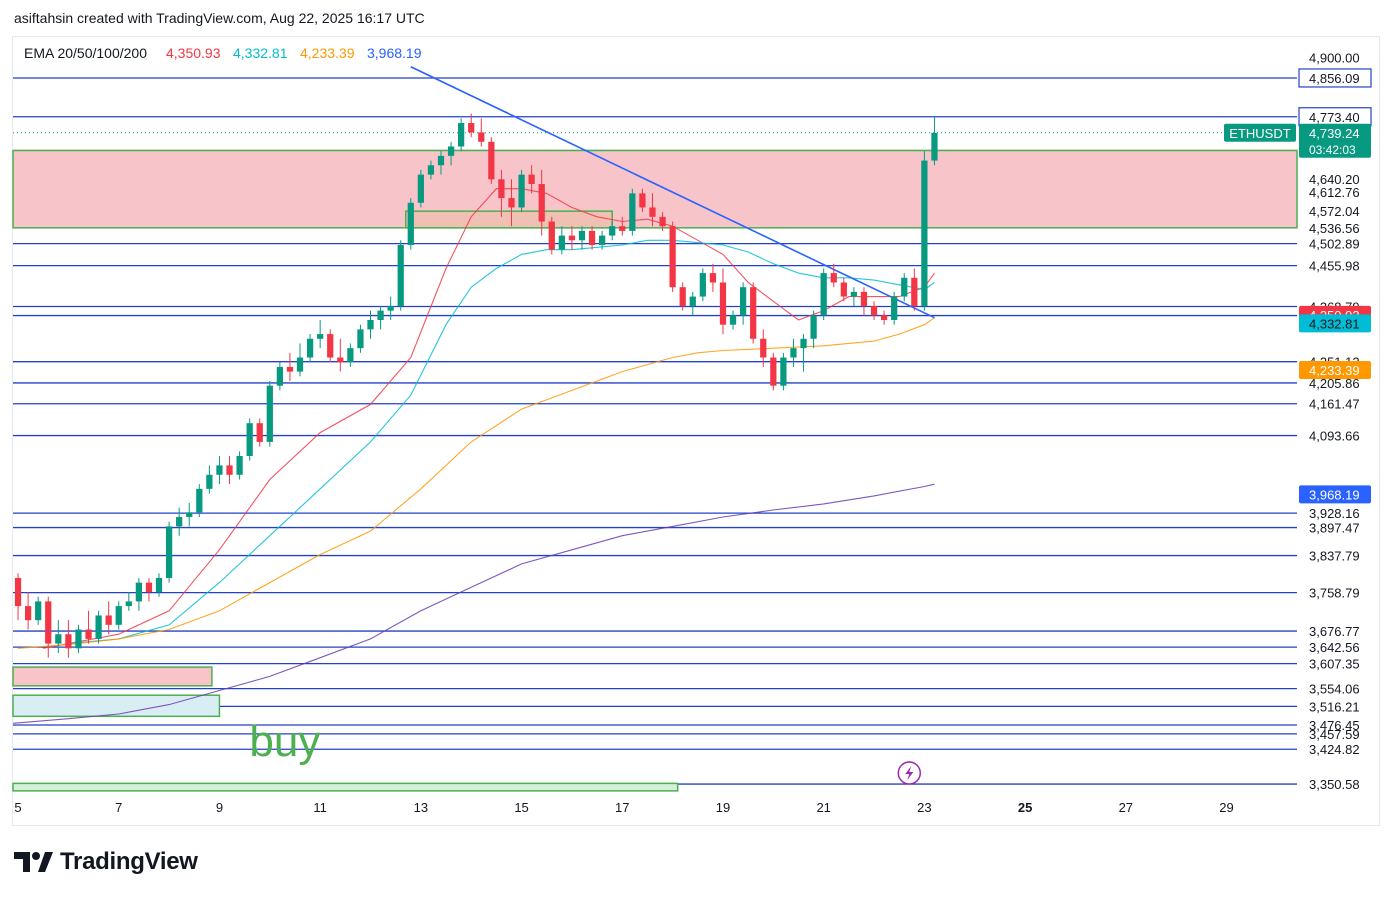 This screenshot has height=900, width=1392. What do you see at coordinates (1334, 631) in the screenshot?
I see `price-tick-label: 3,676.77` at bounding box center [1334, 631].